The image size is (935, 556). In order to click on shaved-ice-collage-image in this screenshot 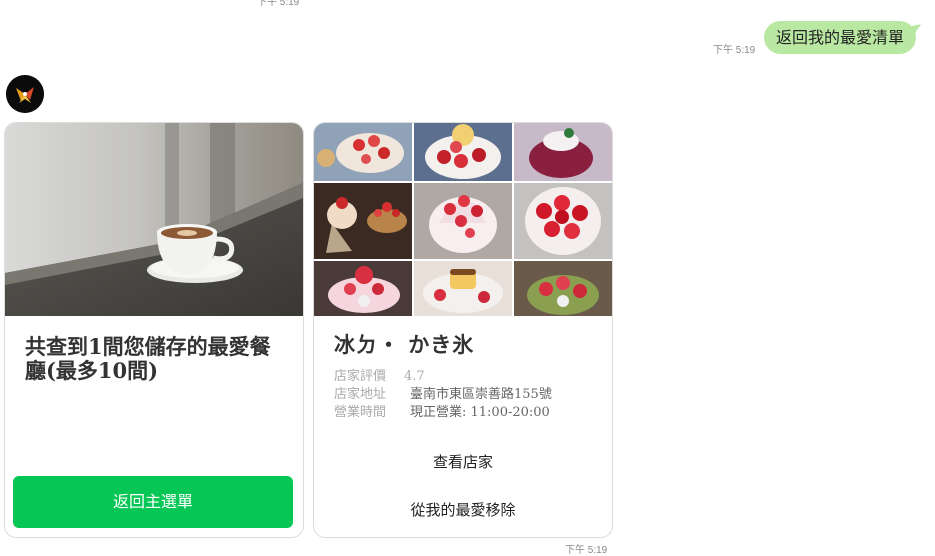, I will do `click(463, 219)`.